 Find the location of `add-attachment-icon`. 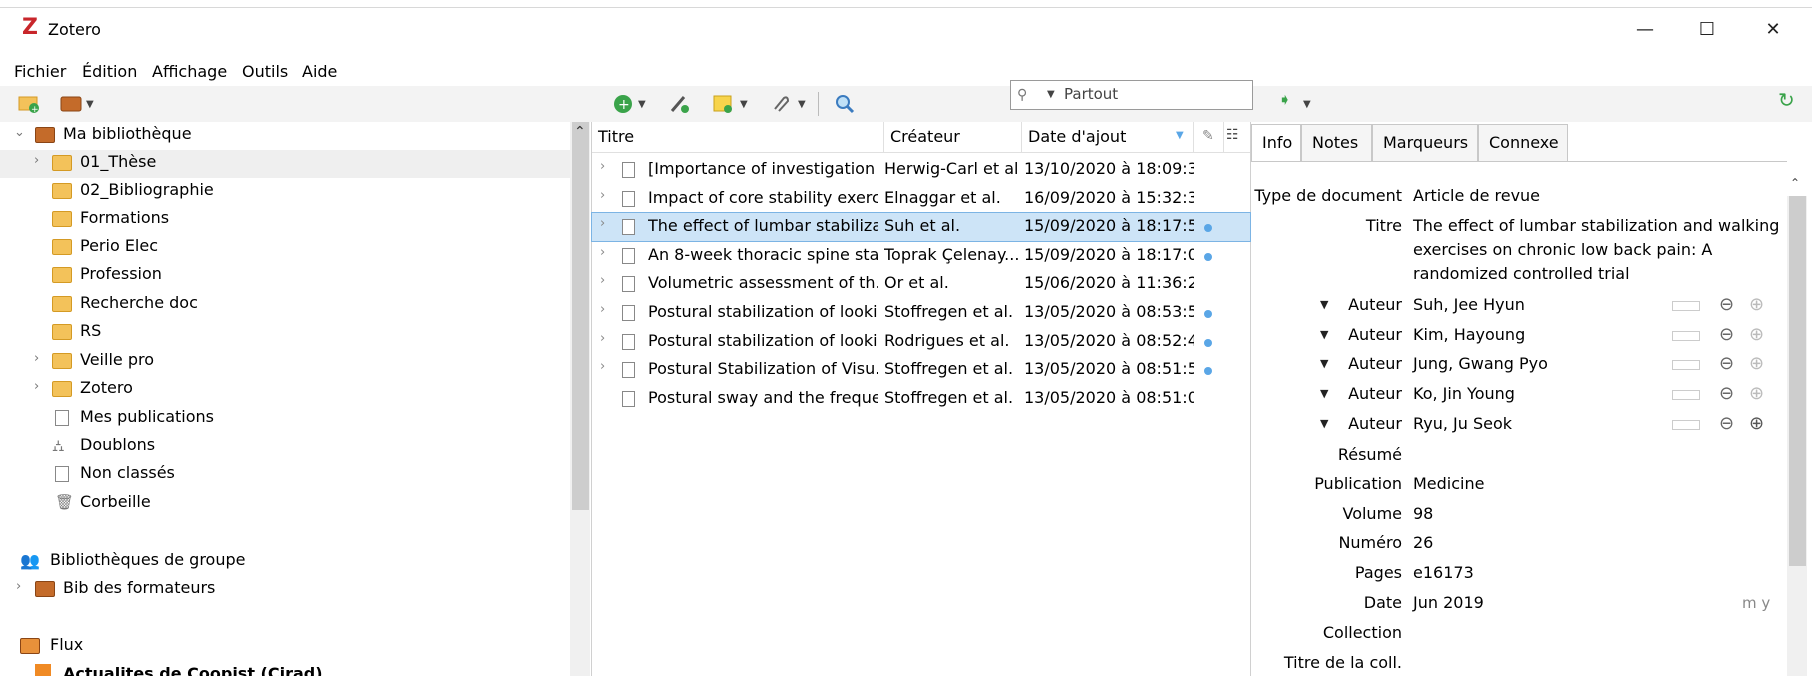

add-attachment-icon is located at coordinates (781, 104).